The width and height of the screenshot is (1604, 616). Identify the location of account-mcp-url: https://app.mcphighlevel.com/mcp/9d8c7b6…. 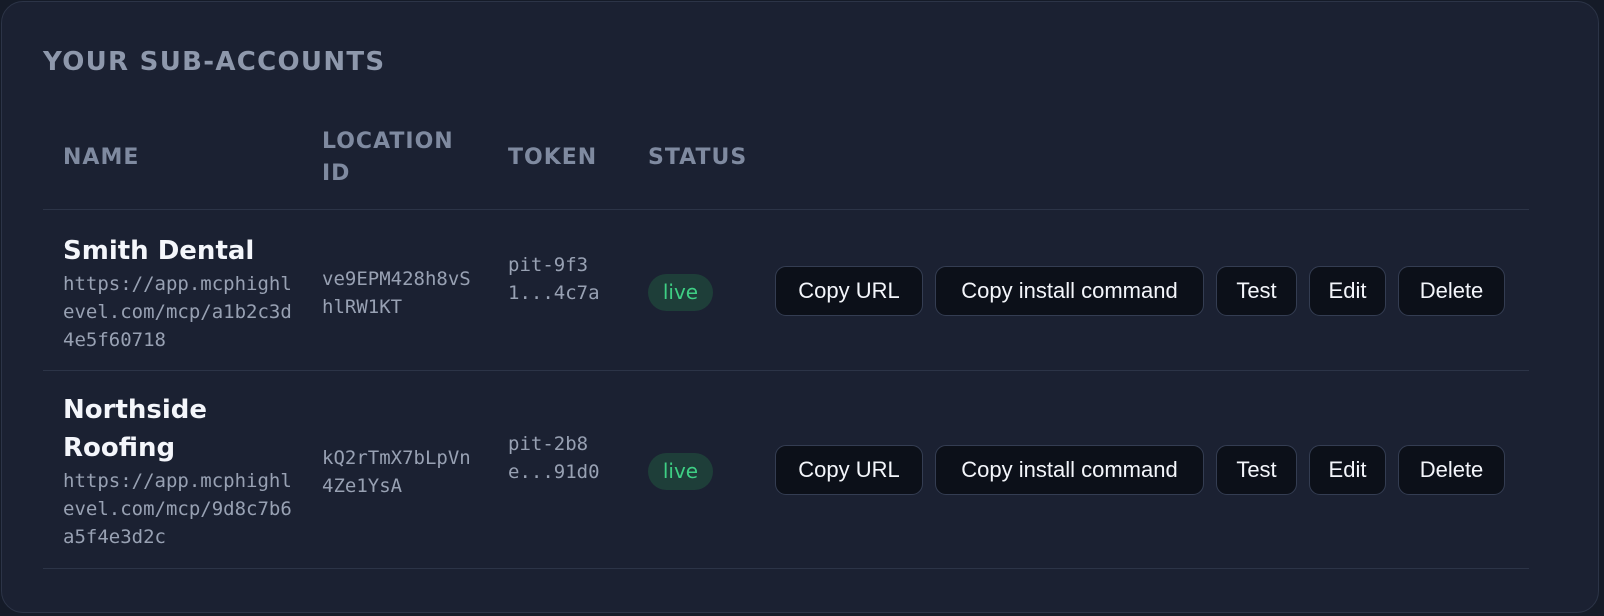
(177, 509).